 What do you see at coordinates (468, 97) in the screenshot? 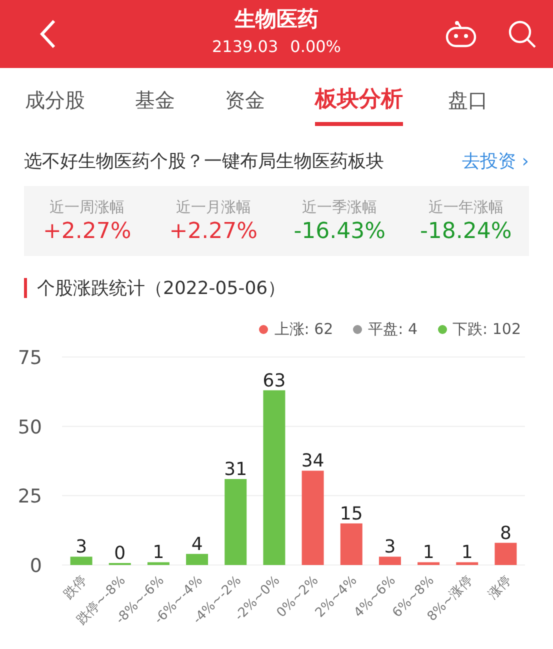
I see `tab: 盘口` at bounding box center [468, 97].